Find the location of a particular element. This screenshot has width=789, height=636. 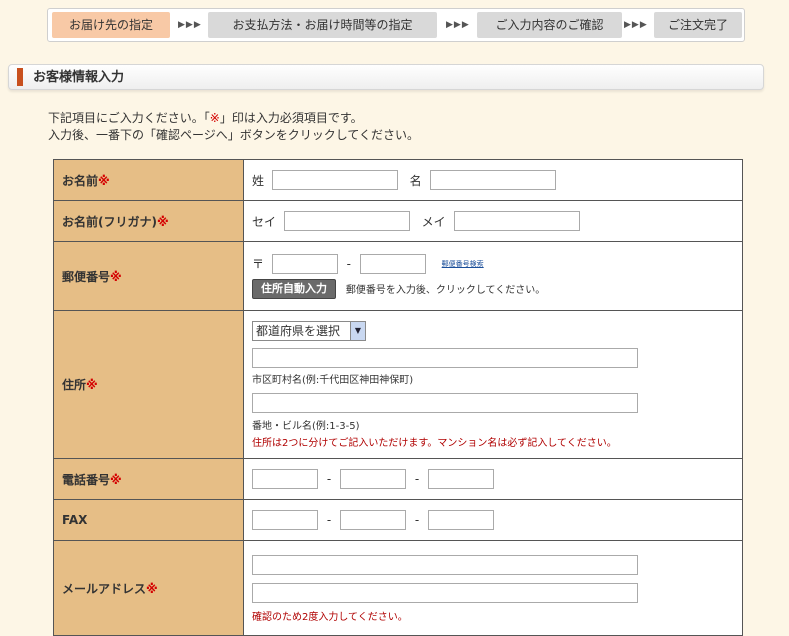

email-input is located at coordinates (445, 565).